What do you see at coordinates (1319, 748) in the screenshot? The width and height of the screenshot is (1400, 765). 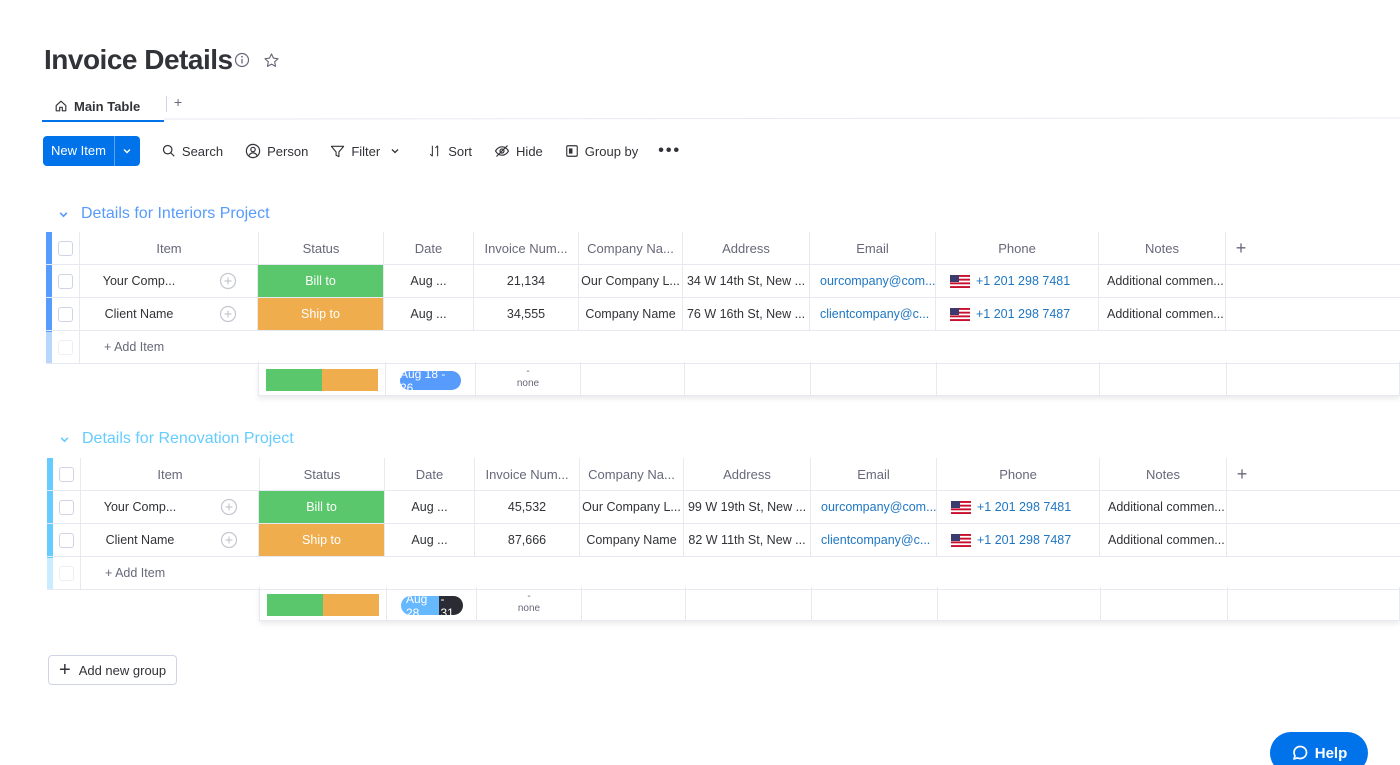 I see `help-button: Help` at bounding box center [1319, 748].